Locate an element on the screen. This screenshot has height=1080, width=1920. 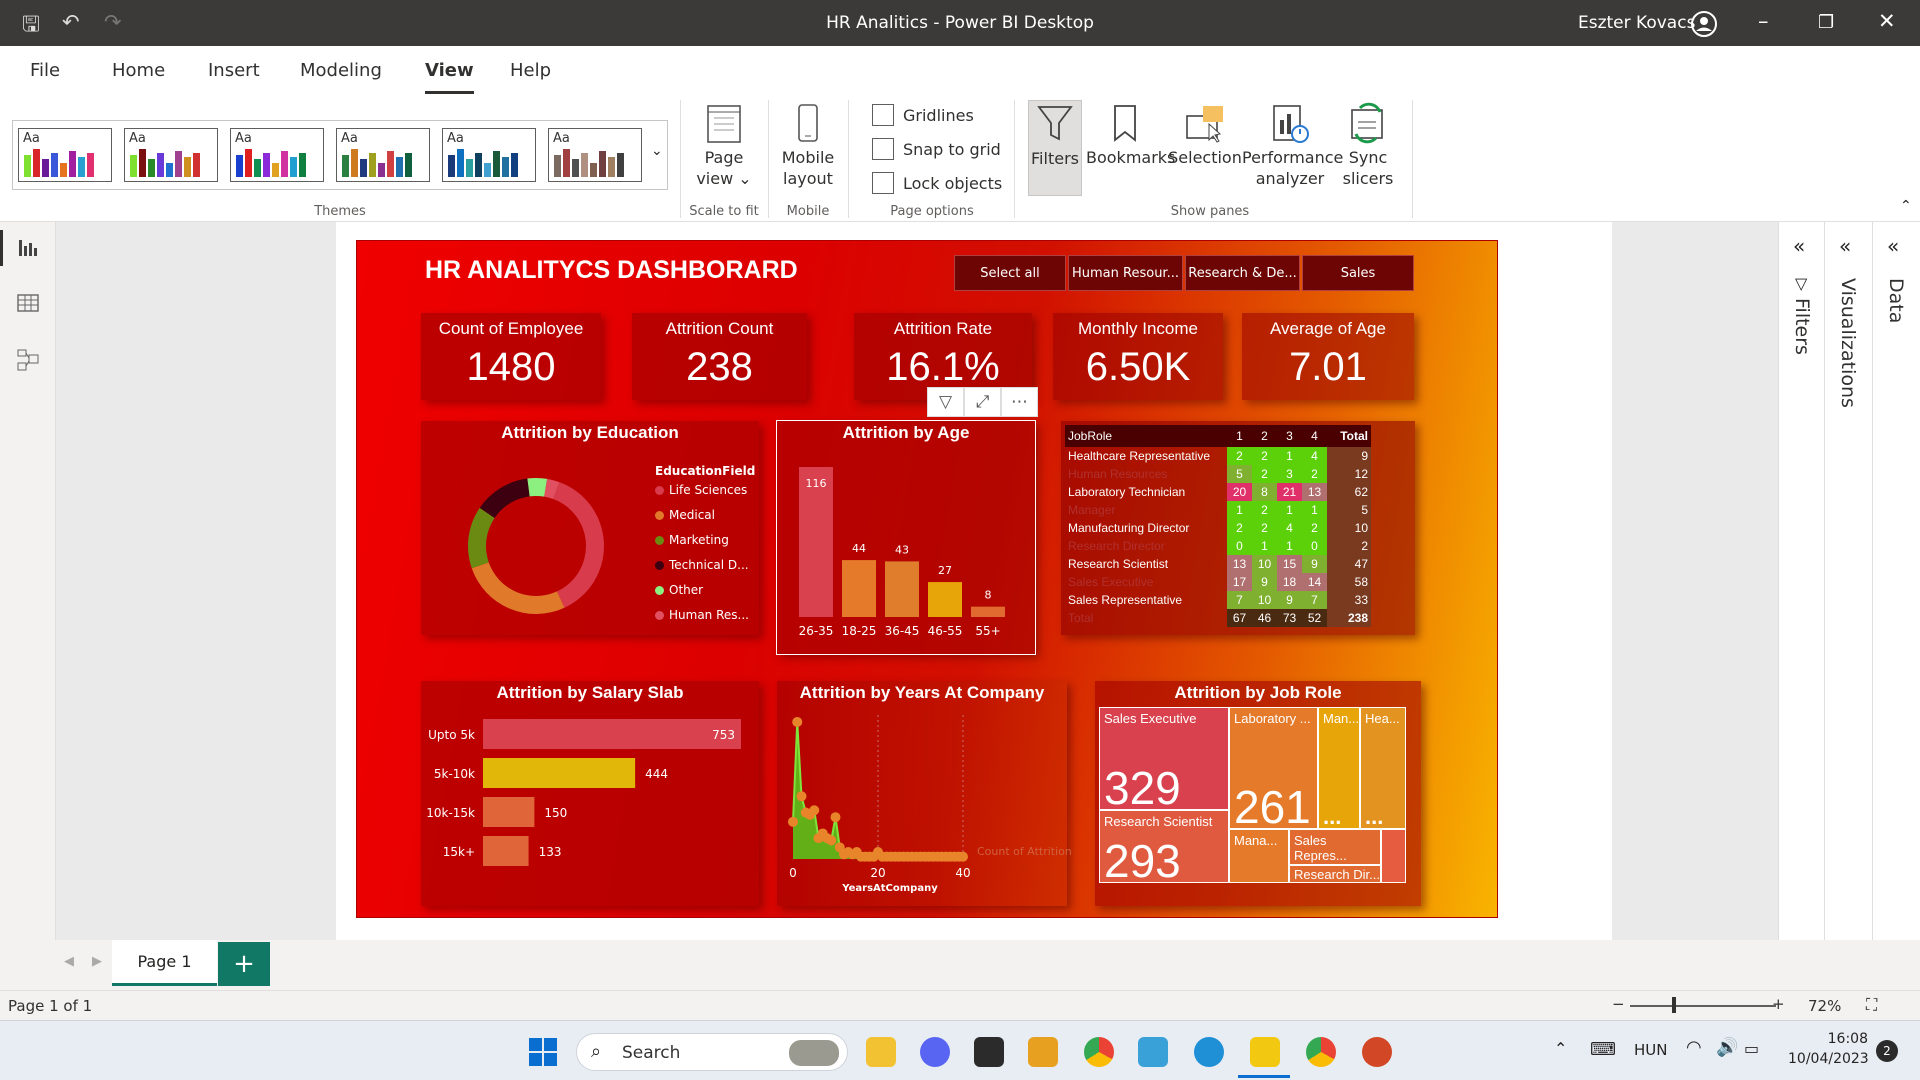
salary-bar-chart: Upto 5k 753 5k-10k 444 10k-15k 150 15k+ 133 is located at coordinates (590, 807).